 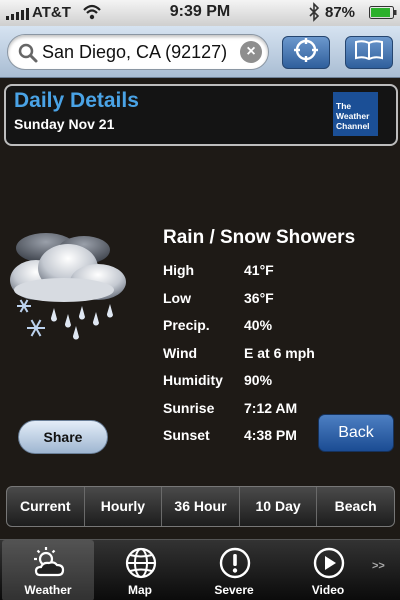 I want to click on search-icon, so click(x=28, y=55).